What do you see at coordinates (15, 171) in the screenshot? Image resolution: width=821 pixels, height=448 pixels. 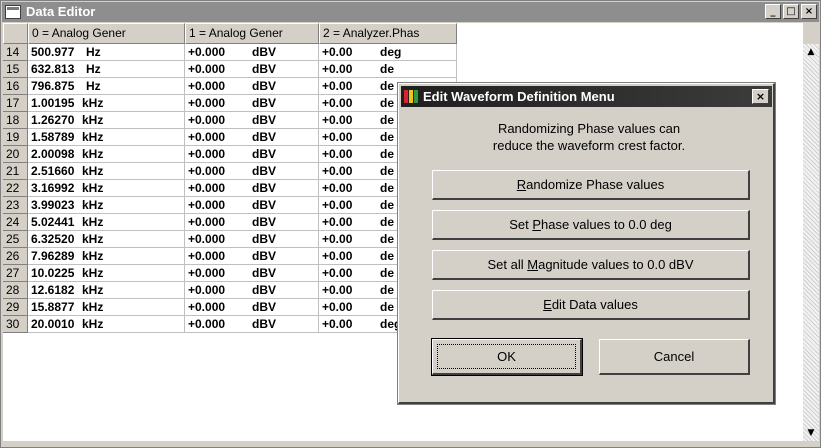 I see `row-number: 21` at bounding box center [15, 171].